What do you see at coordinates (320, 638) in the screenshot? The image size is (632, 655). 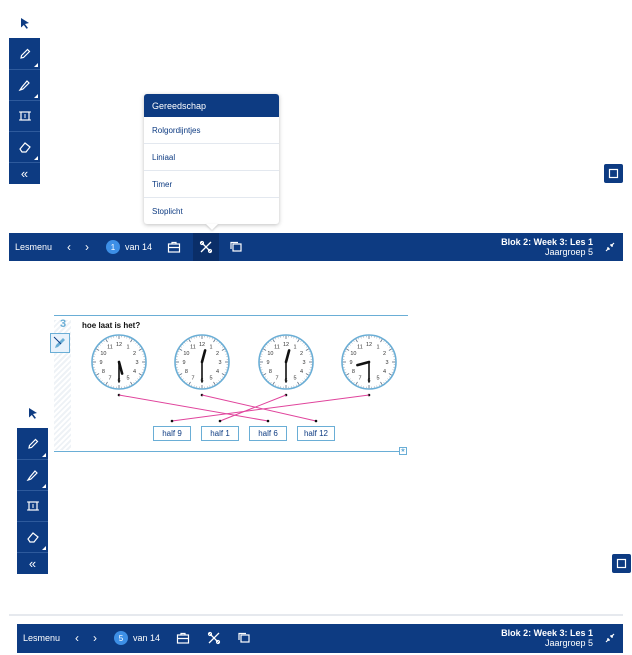 I see `lesson-navbar-bottom: Lesmenu ‹ › 5 van 14 Blok 2: Week 3` at bounding box center [320, 638].